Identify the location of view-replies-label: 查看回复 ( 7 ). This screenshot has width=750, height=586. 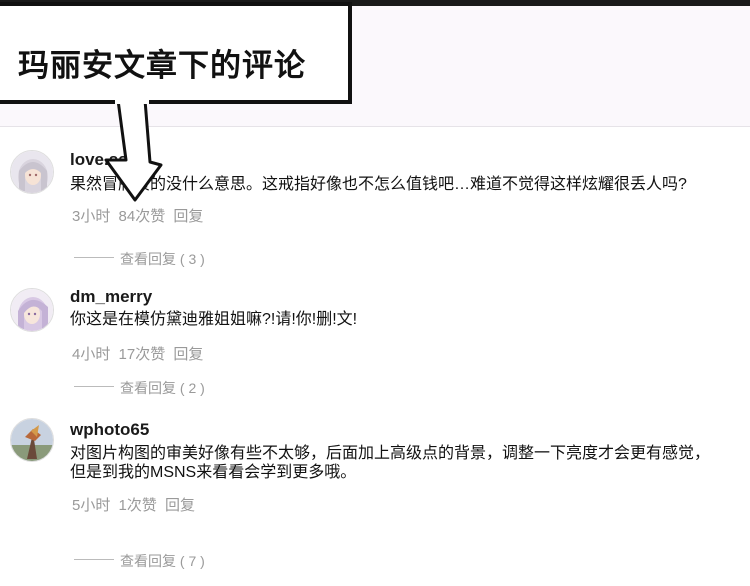
(162, 561).